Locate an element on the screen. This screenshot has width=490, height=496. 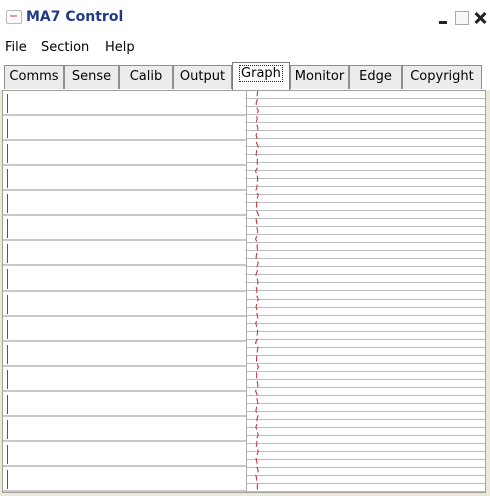
tab-comms: Comms is located at coordinates (34, 77).